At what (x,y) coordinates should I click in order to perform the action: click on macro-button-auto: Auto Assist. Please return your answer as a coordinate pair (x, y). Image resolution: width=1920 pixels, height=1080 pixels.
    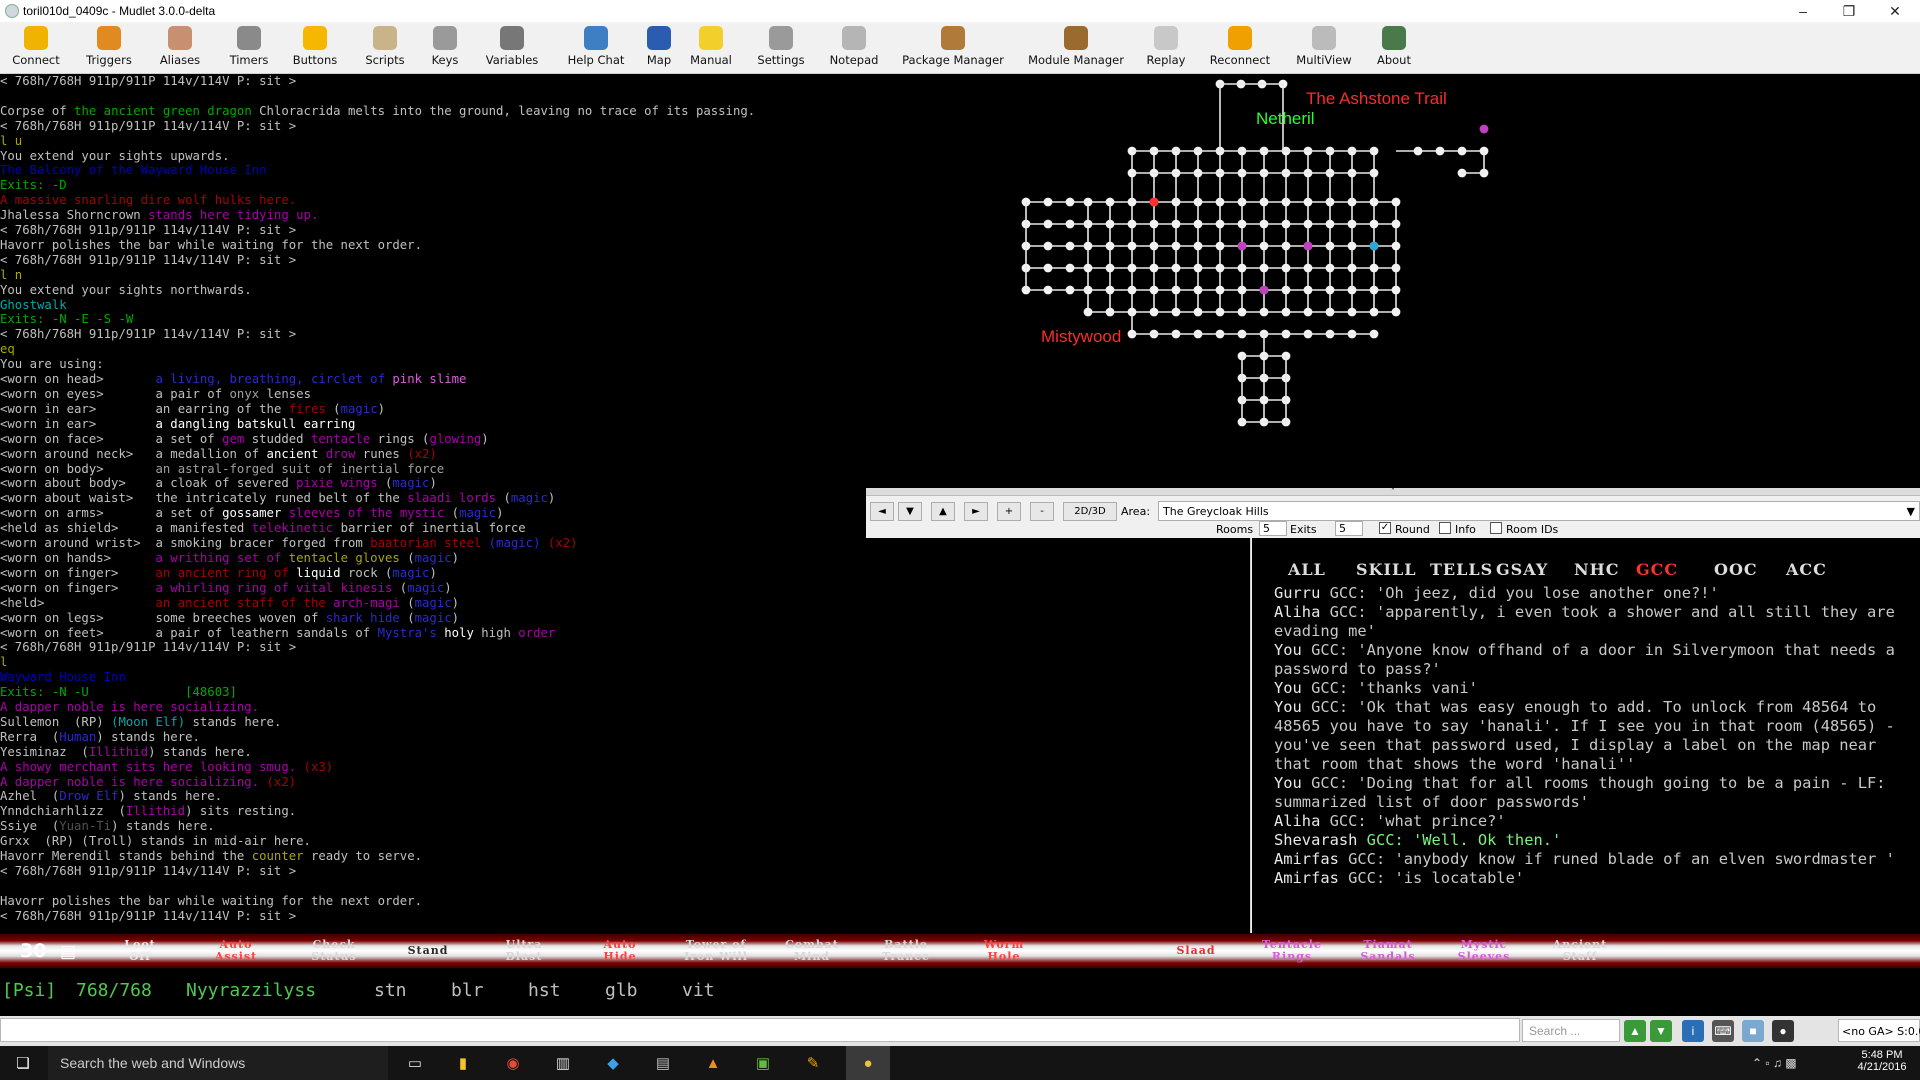
    Looking at the image, I should click on (236, 951).